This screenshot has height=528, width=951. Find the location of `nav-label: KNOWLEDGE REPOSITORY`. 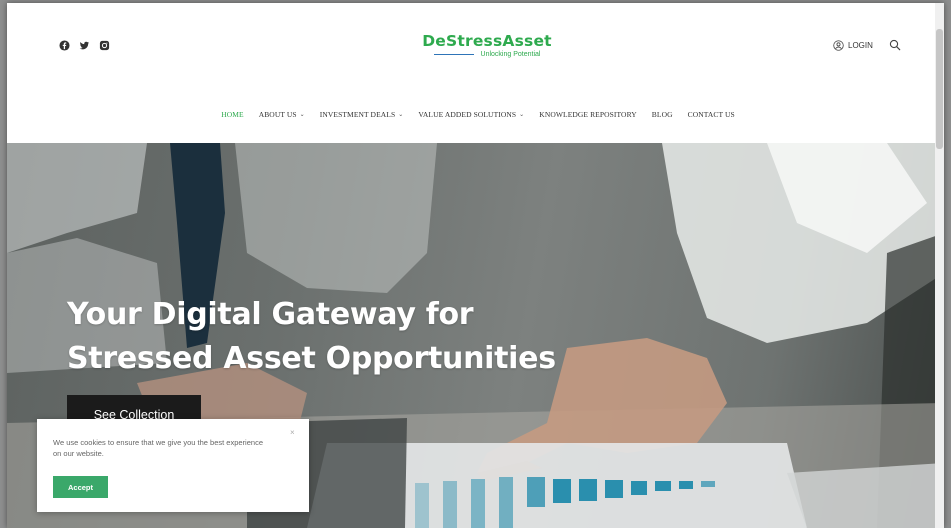

nav-label: KNOWLEDGE REPOSITORY is located at coordinates (588, 114).